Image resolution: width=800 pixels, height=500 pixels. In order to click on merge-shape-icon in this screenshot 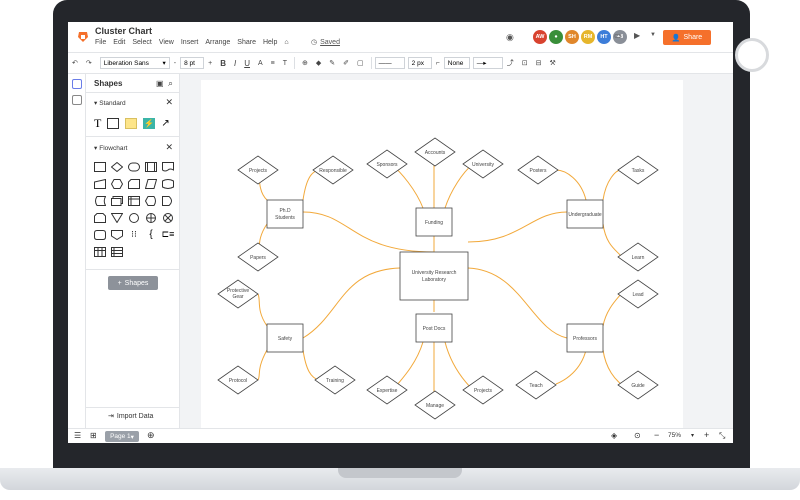, I will do `click(117, 217)`.